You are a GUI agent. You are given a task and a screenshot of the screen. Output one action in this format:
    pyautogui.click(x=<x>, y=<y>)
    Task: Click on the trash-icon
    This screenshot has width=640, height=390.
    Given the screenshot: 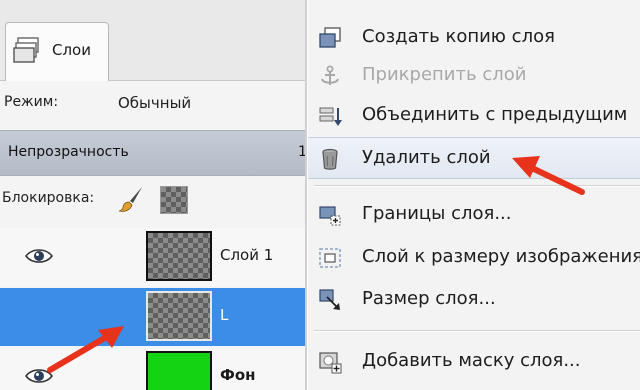 What is the action you would take?
    pyautogui.click(x=330, y=159)
    